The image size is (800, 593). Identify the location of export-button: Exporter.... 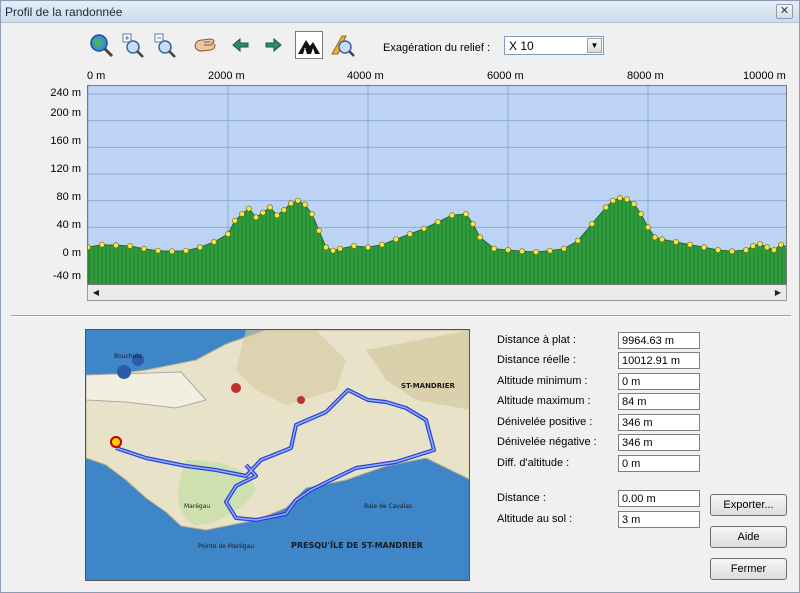
(748, 505).